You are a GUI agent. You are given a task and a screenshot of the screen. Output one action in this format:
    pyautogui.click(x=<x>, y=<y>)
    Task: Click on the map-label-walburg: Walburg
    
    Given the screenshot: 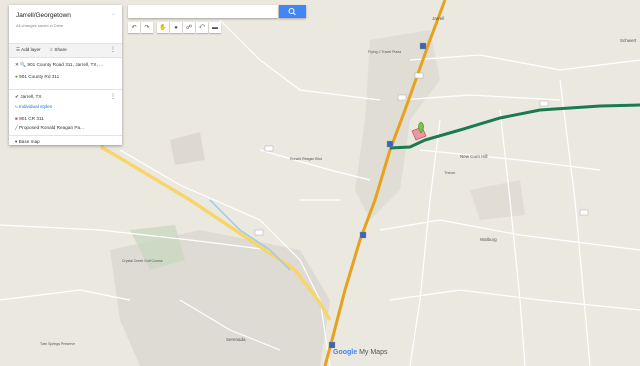 What is the action you would take?
    pyautogui.click(x=488, y=239)
    